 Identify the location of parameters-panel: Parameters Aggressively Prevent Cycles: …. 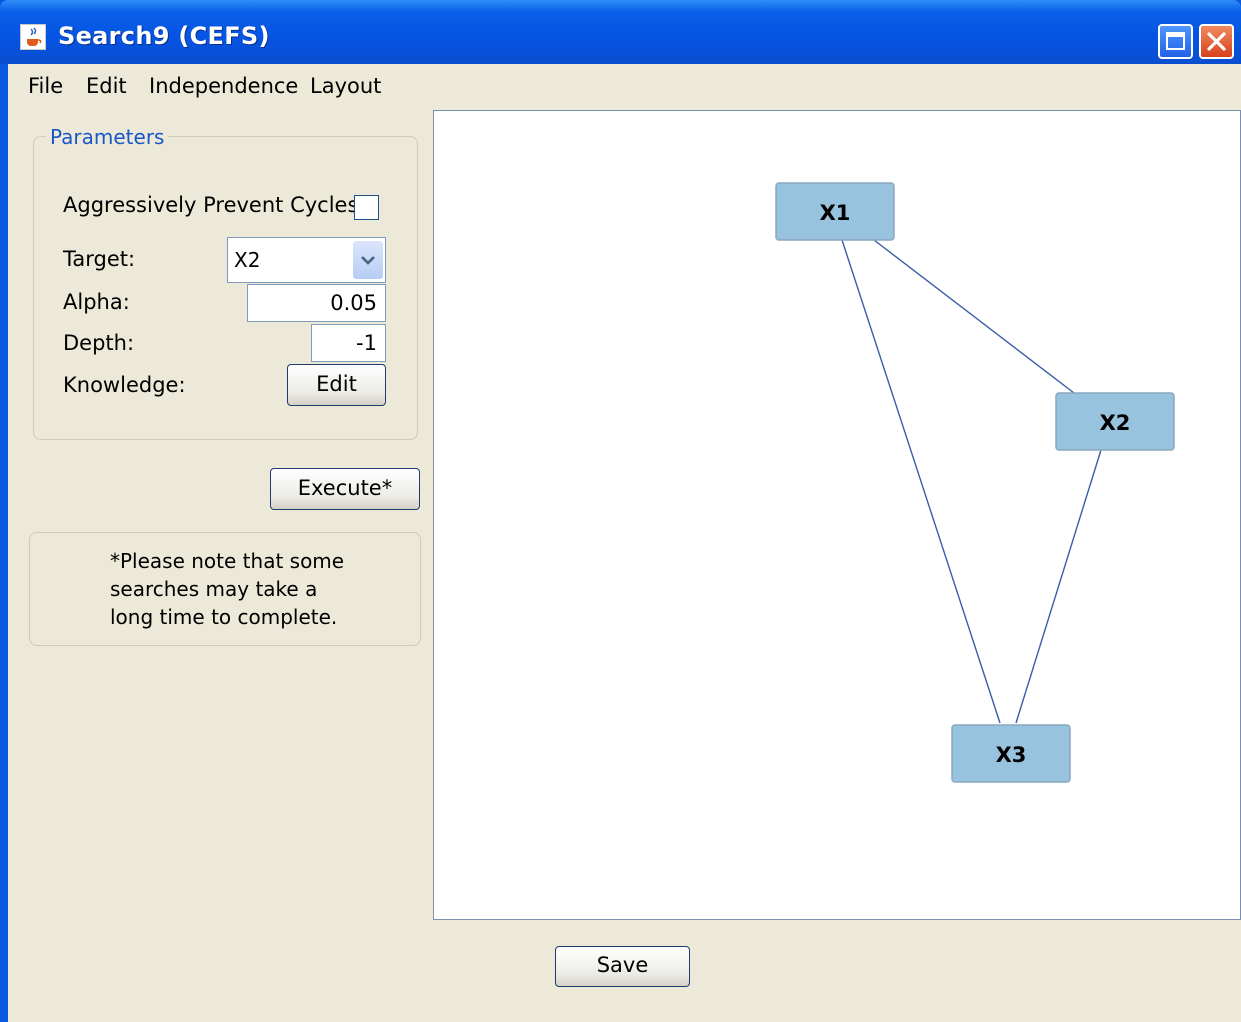
(225, 282).